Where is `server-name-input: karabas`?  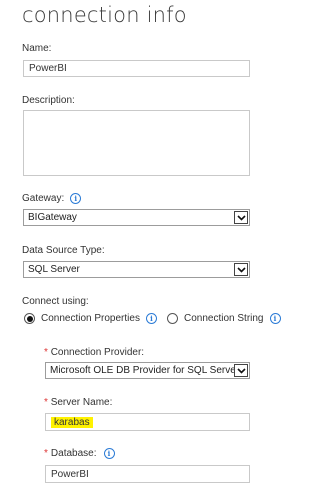
server-name-input: karabas is located at coordinates (147, 422).